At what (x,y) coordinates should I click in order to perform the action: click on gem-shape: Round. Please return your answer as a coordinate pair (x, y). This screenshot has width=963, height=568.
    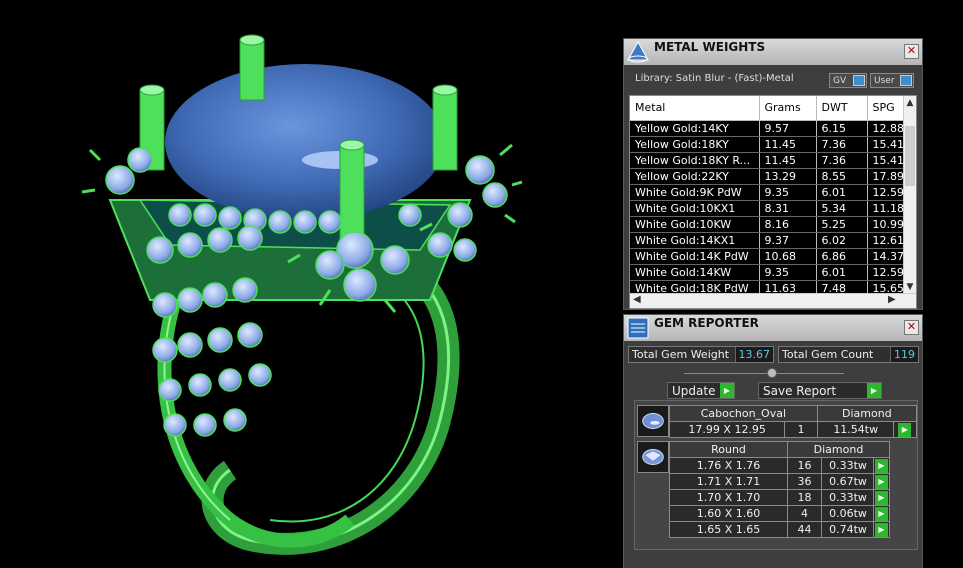
    Looking at the image, I should click on (728, 449).